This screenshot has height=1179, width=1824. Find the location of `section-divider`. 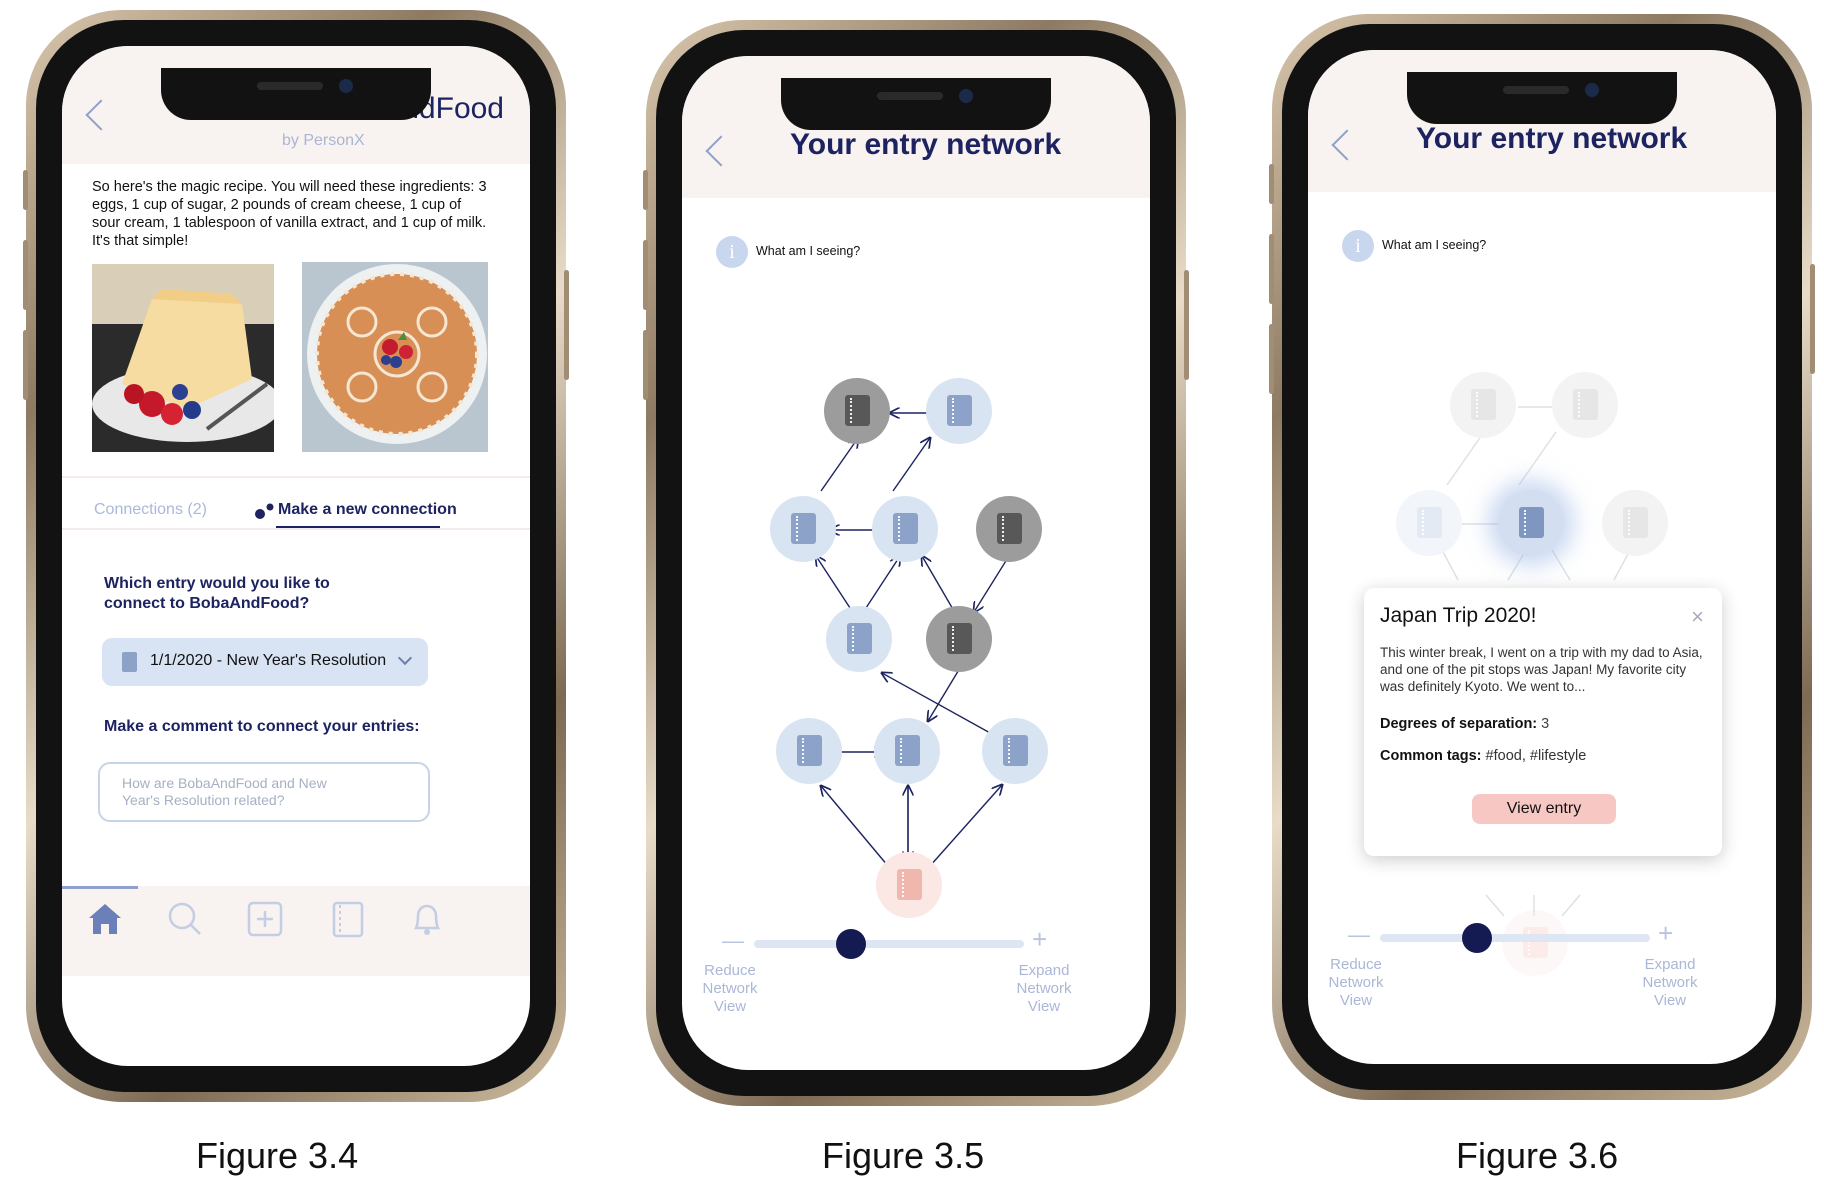

section-divider is located at coordinates (296, 529).